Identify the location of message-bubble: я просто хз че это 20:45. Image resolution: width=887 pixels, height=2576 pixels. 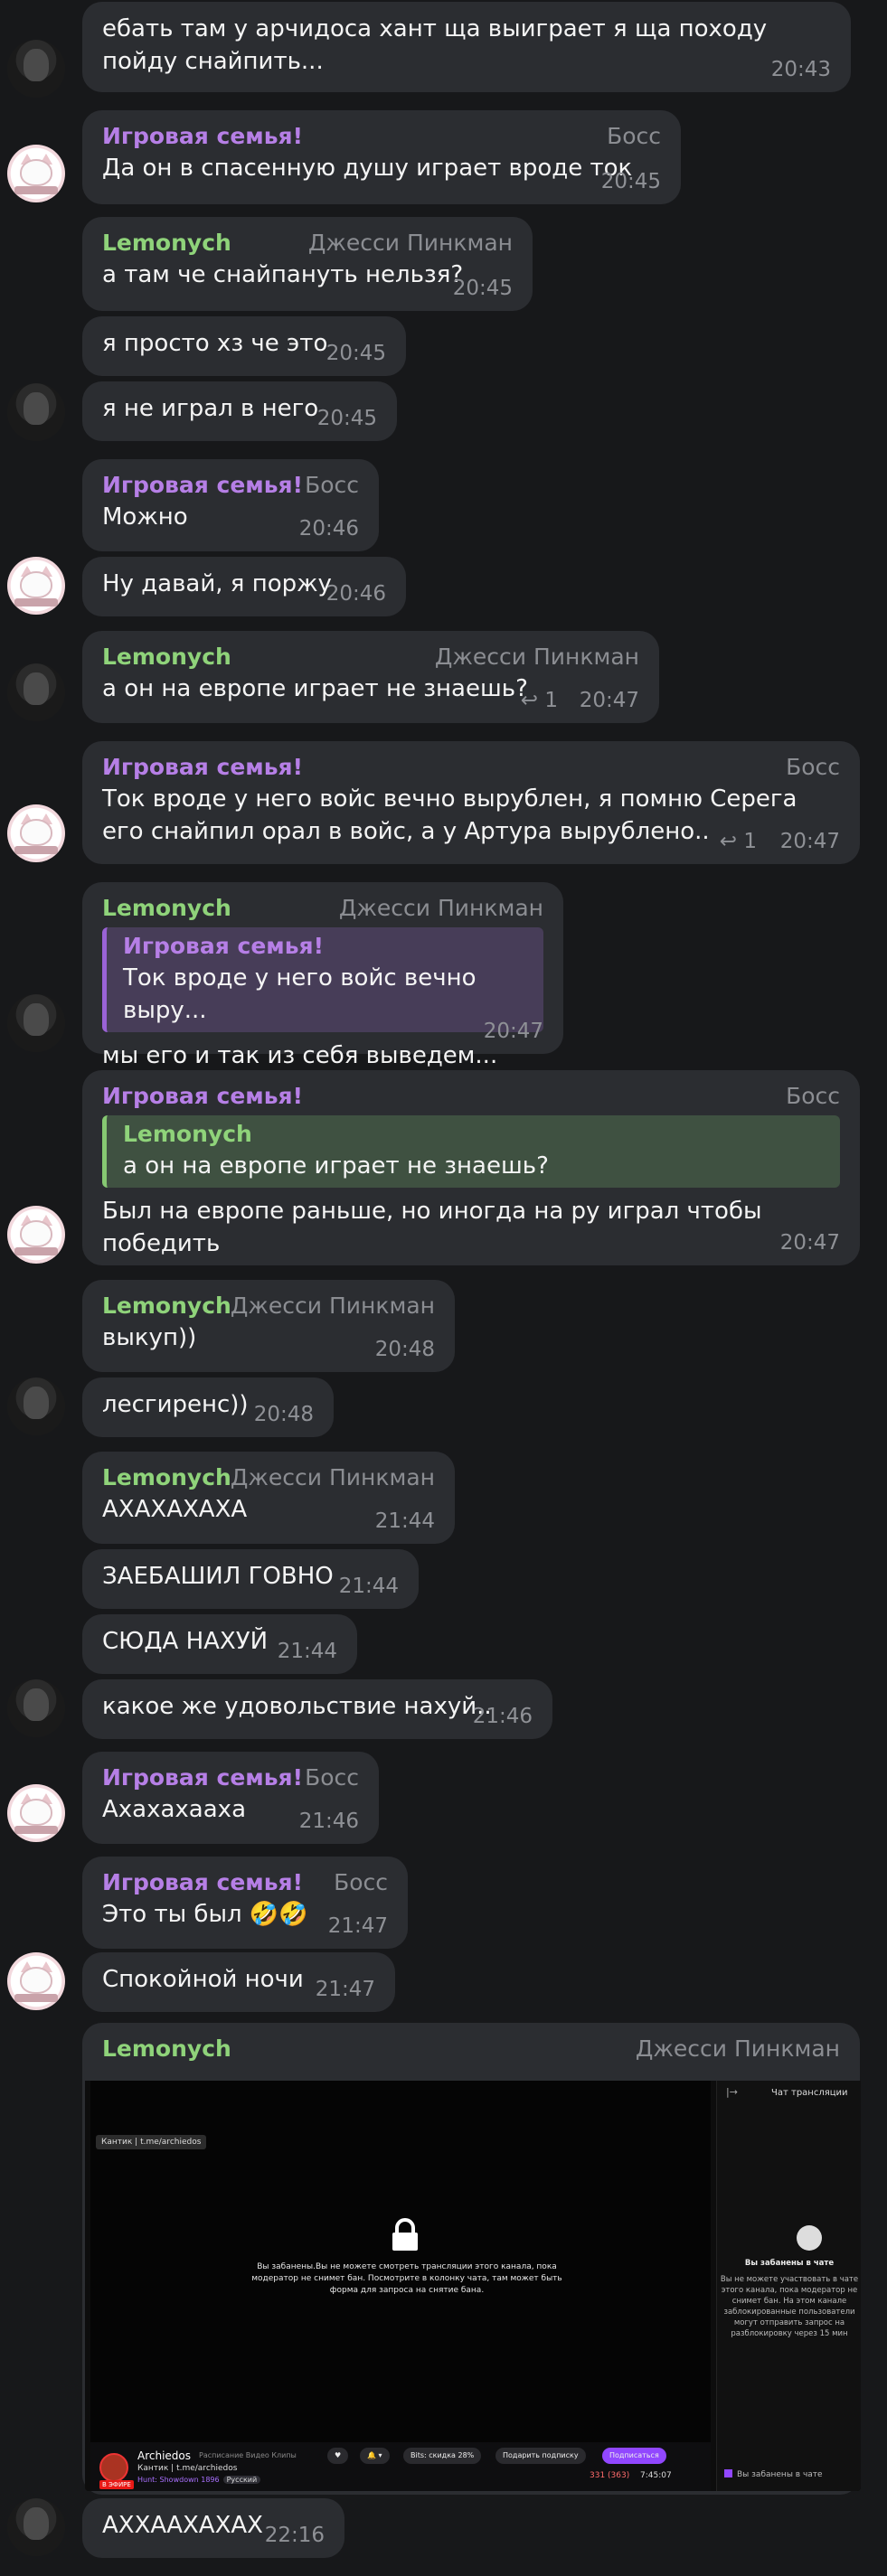
(244, 346).